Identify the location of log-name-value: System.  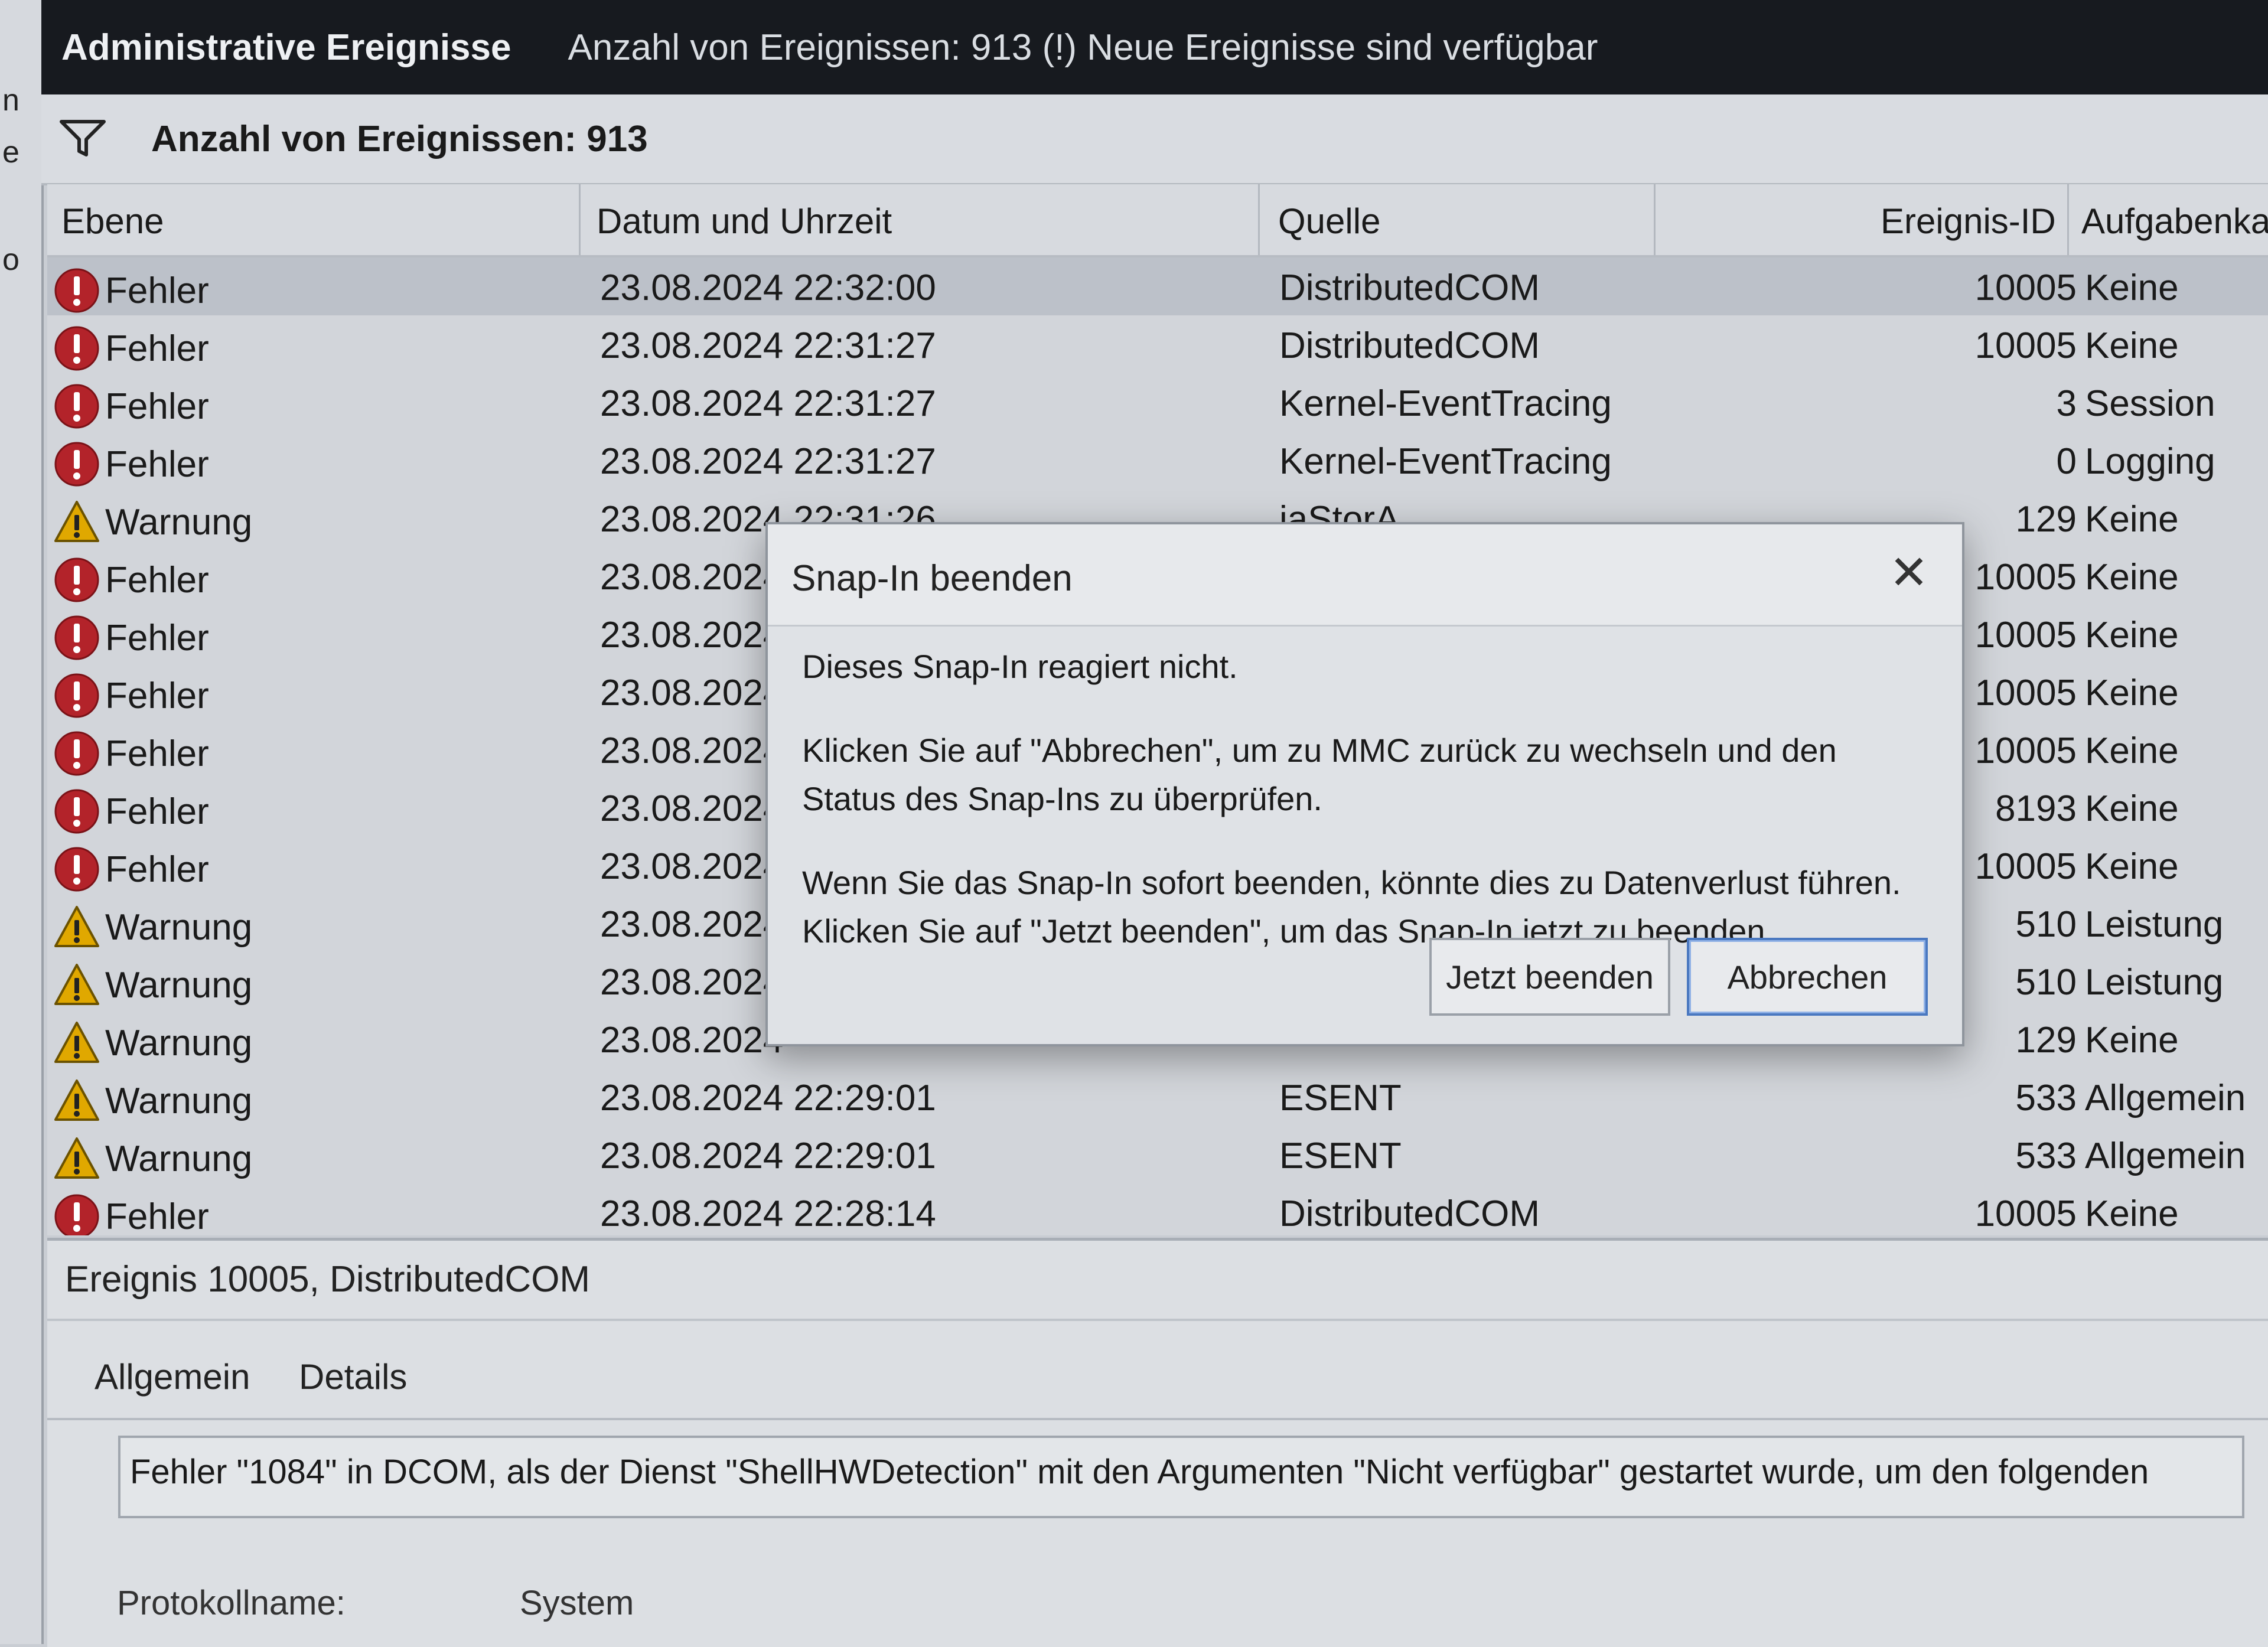
(577, 1603).